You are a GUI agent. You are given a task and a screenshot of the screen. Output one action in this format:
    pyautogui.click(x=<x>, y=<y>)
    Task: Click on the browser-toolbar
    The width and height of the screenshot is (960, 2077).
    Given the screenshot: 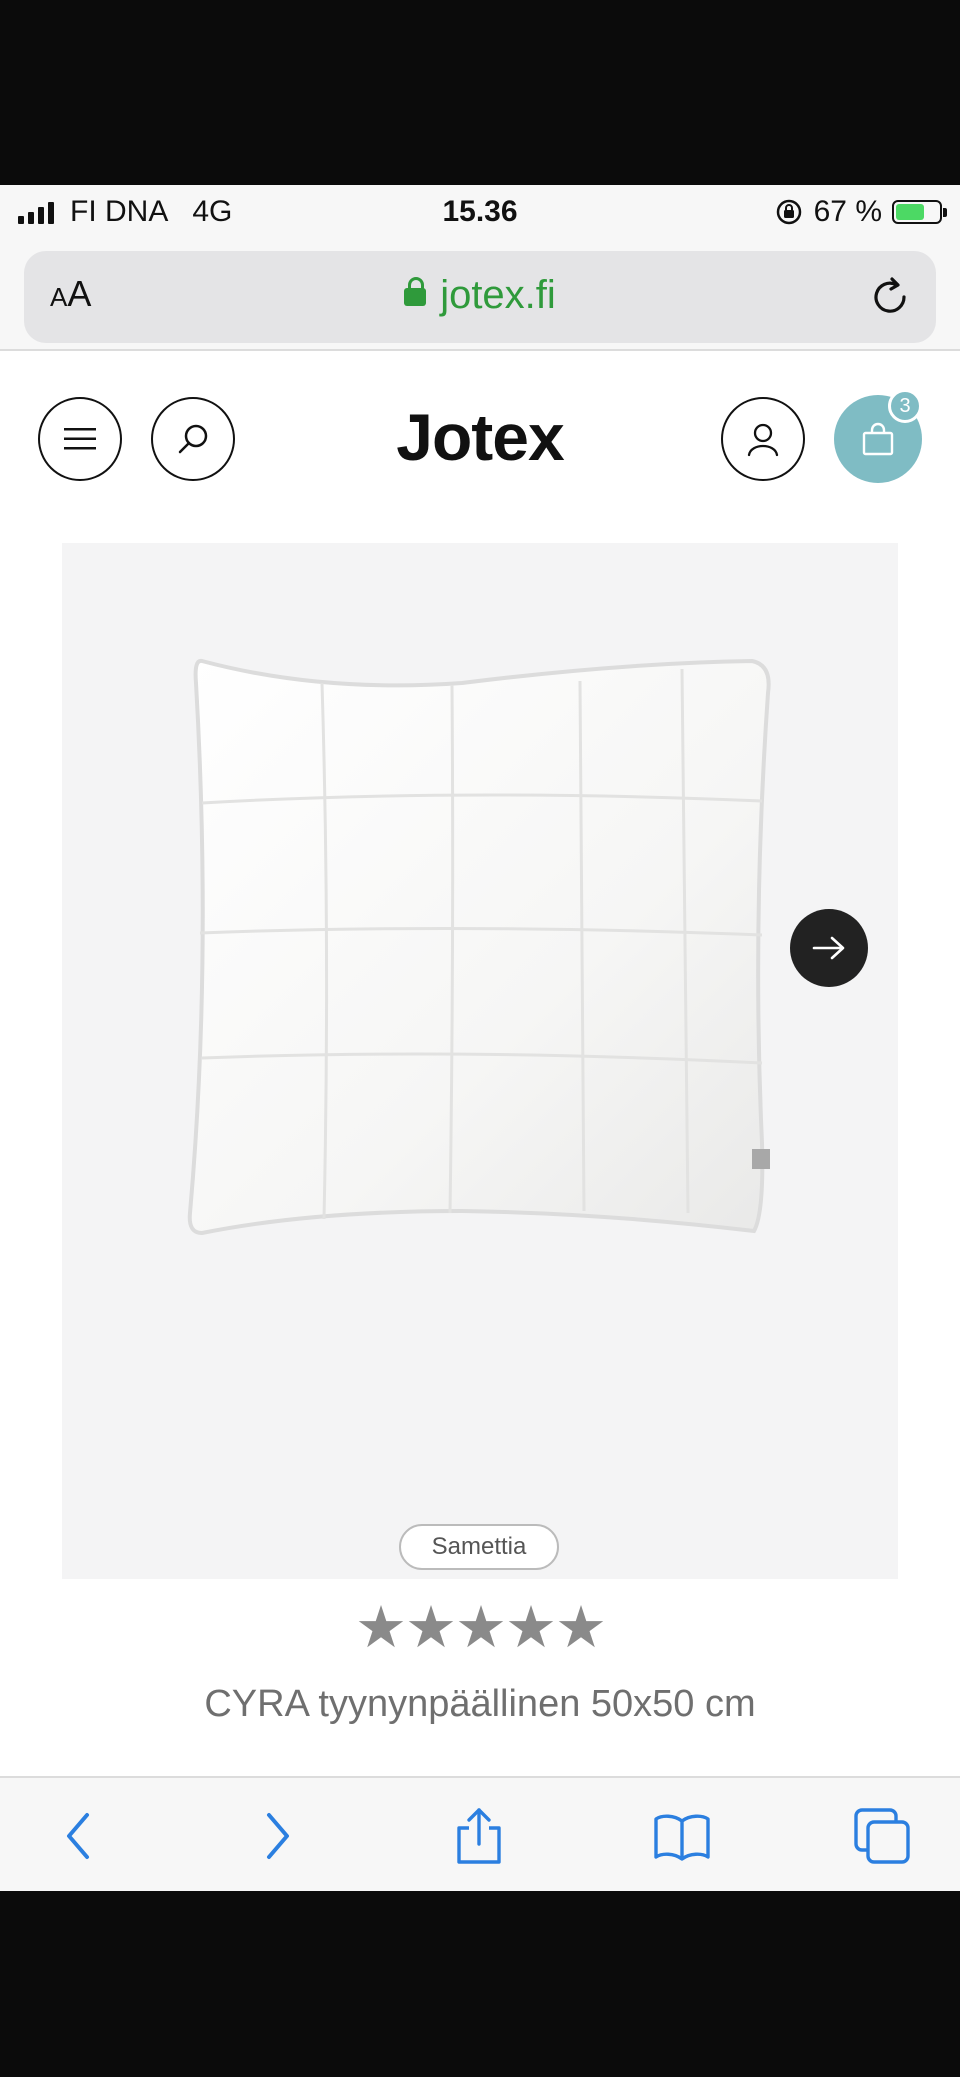 What is the action you would take?
    pyautogui.click(x=480, y=1833)
    